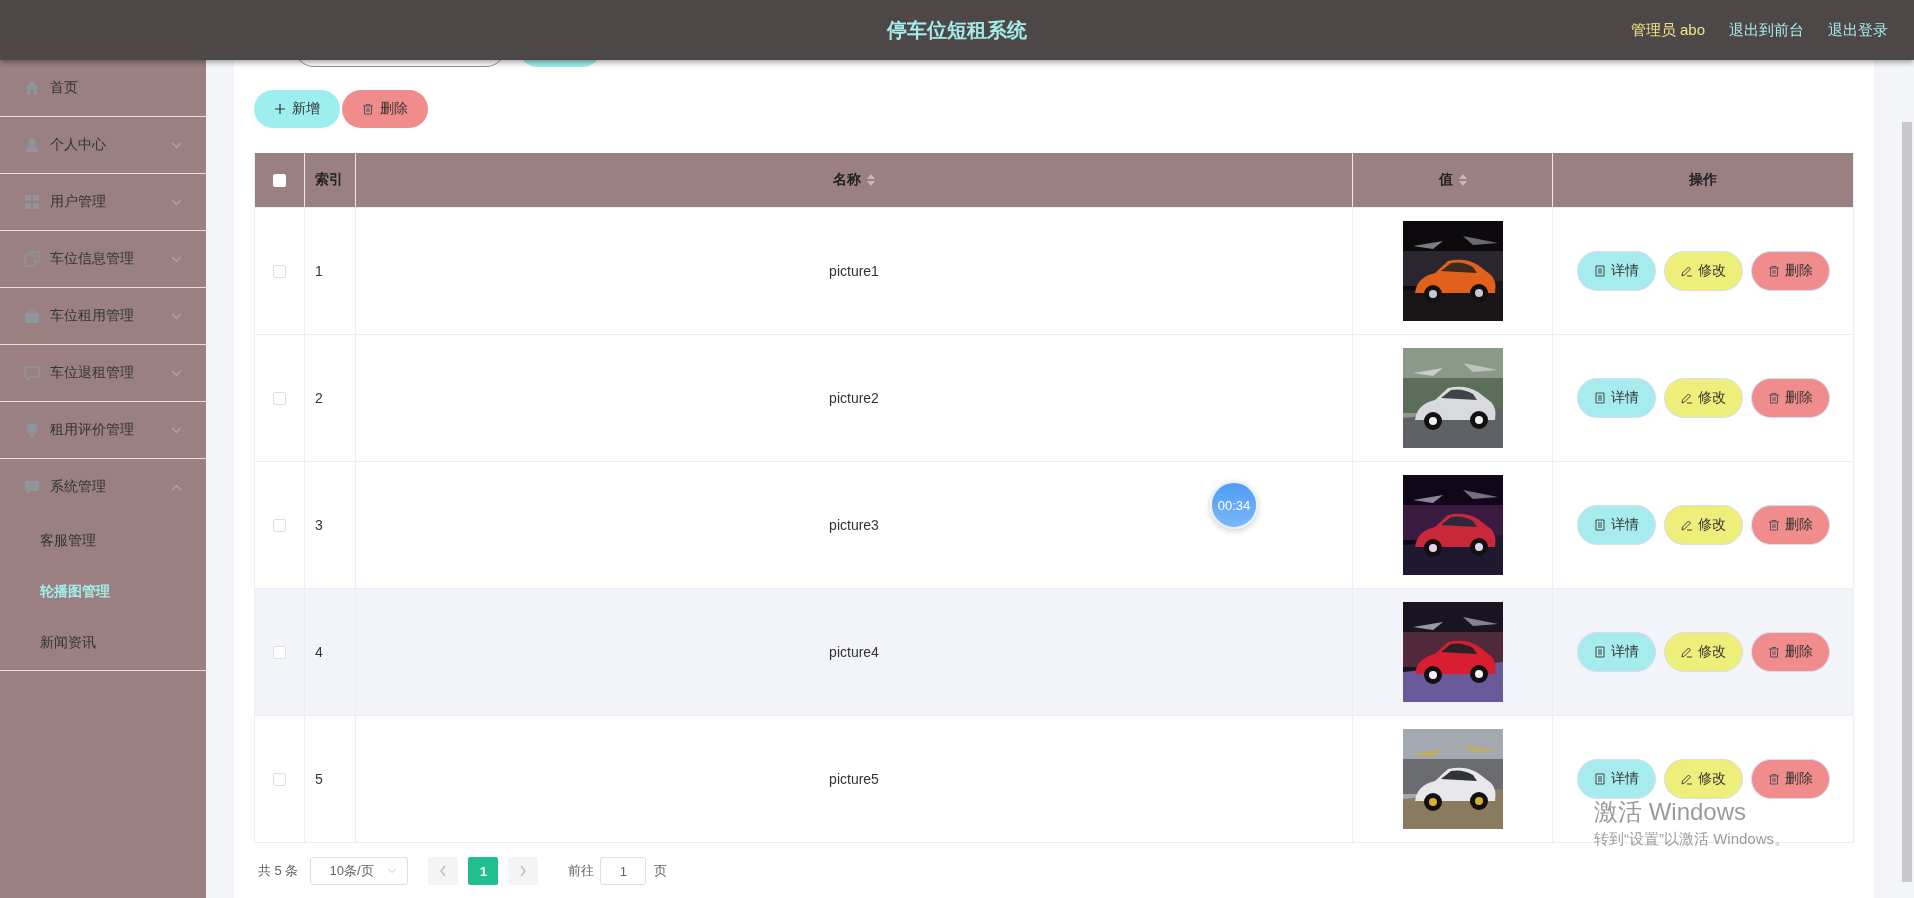  Describe the element at coordinates (319, 779) in the screenshot. I see `table-cell: 5` at that location.